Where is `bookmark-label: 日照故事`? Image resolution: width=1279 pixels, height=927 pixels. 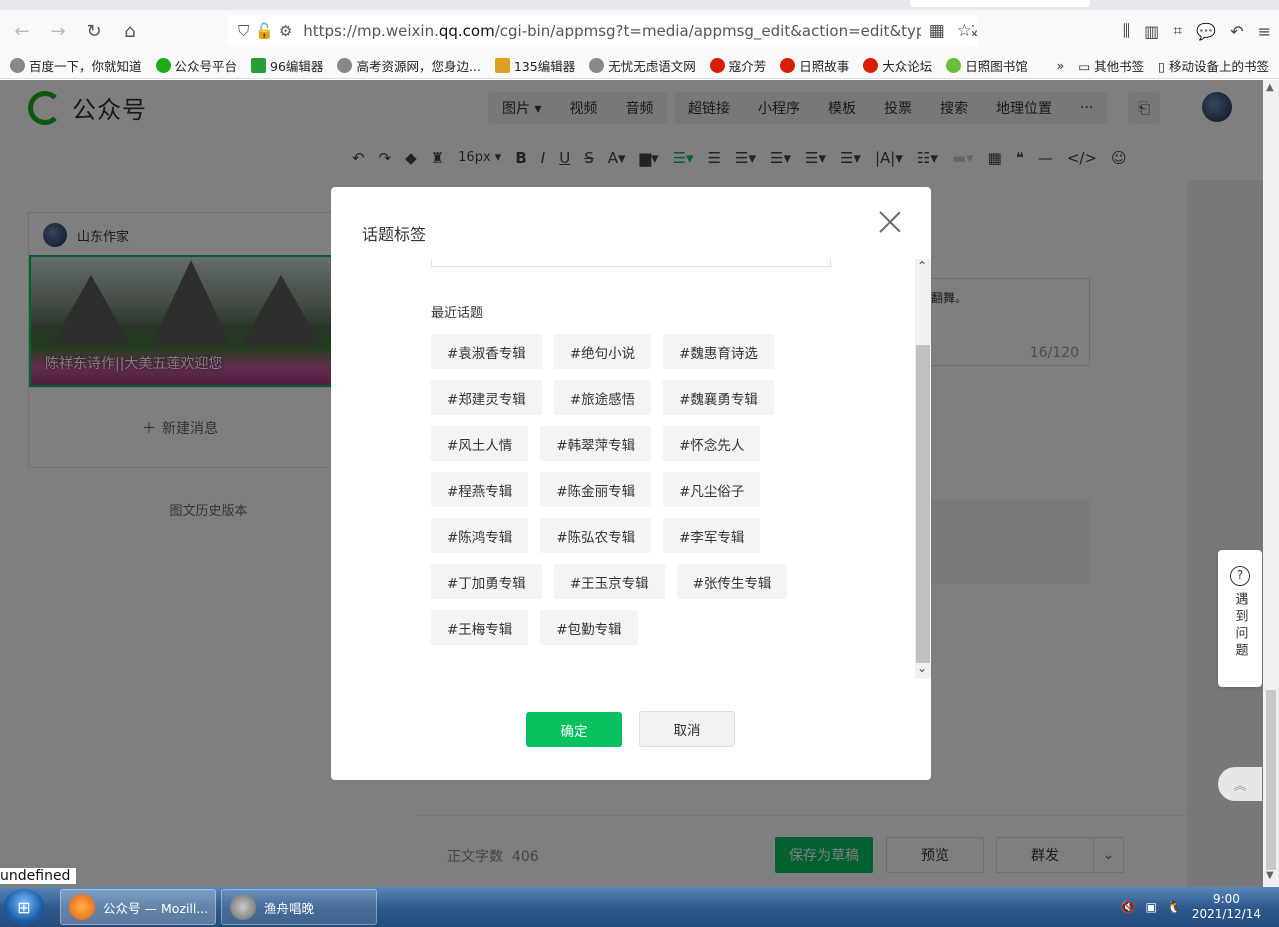
bookmark-label: 日照故事 is located at coordinates (824, 66).